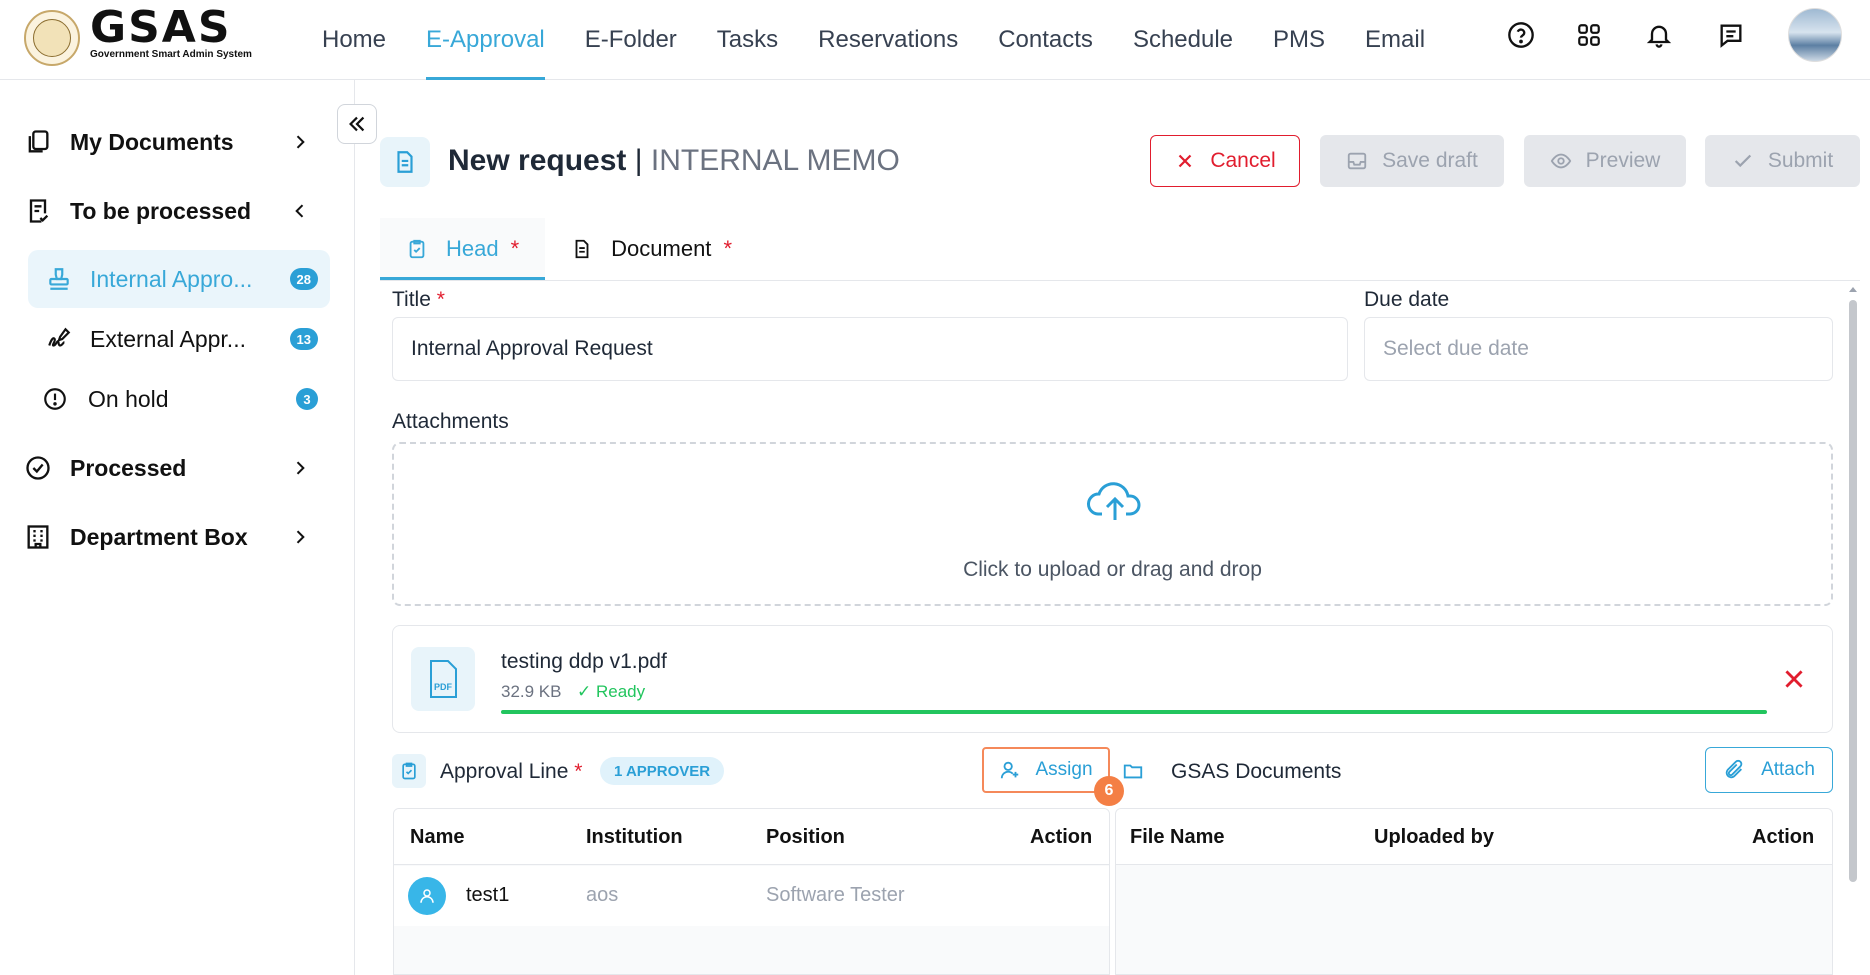 Image resolution: width=1870 pixels, height=975 pixels. Describe the element at coordinates (1521, 35) in the screenshot. I see `help-icon` at that location.